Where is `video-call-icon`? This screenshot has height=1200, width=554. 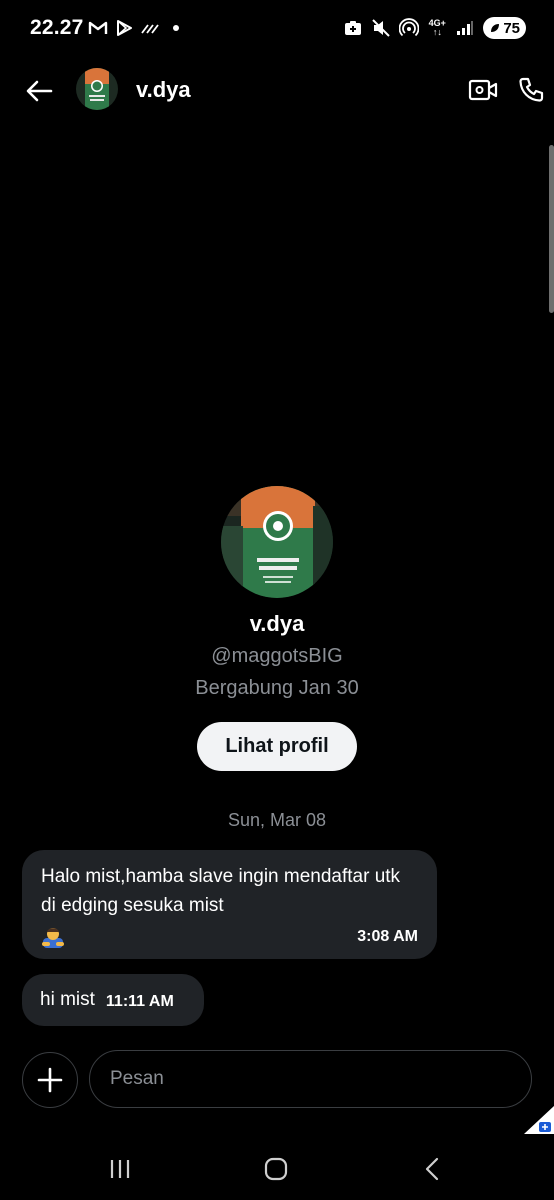
video-call-icon is located at coordinates (483, 90).